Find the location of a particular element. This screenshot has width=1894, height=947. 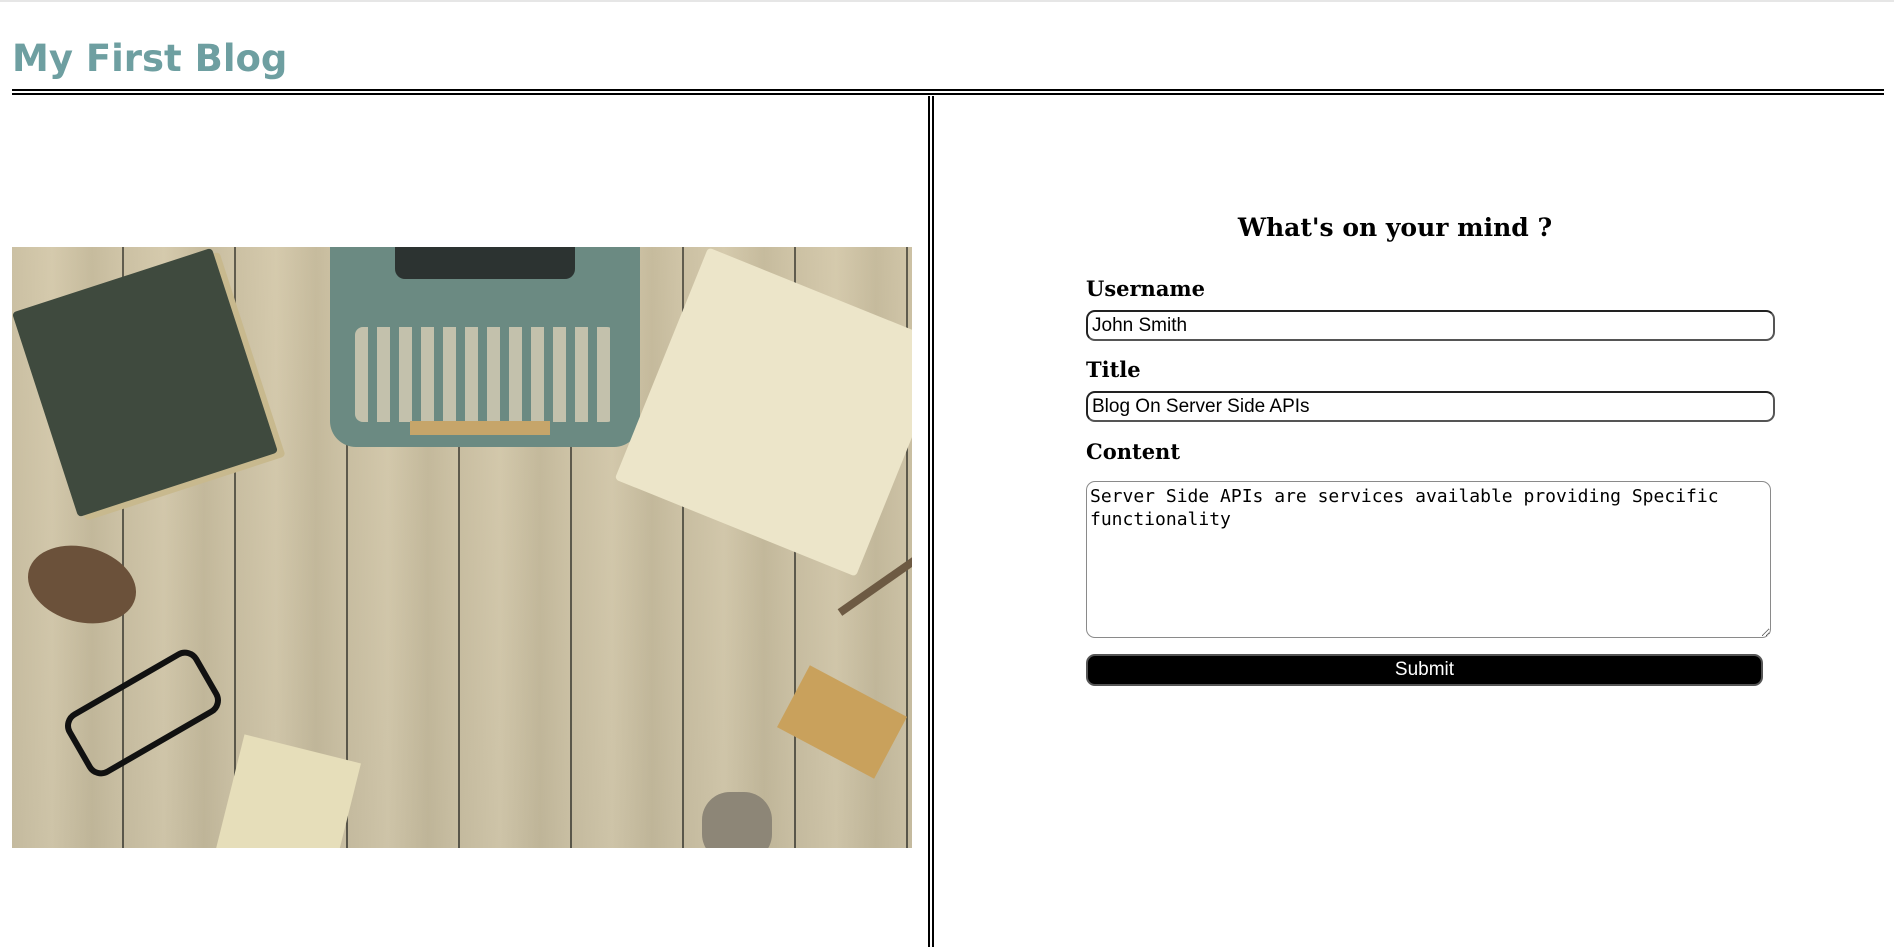

top-border is located at coordinates (947, 1).